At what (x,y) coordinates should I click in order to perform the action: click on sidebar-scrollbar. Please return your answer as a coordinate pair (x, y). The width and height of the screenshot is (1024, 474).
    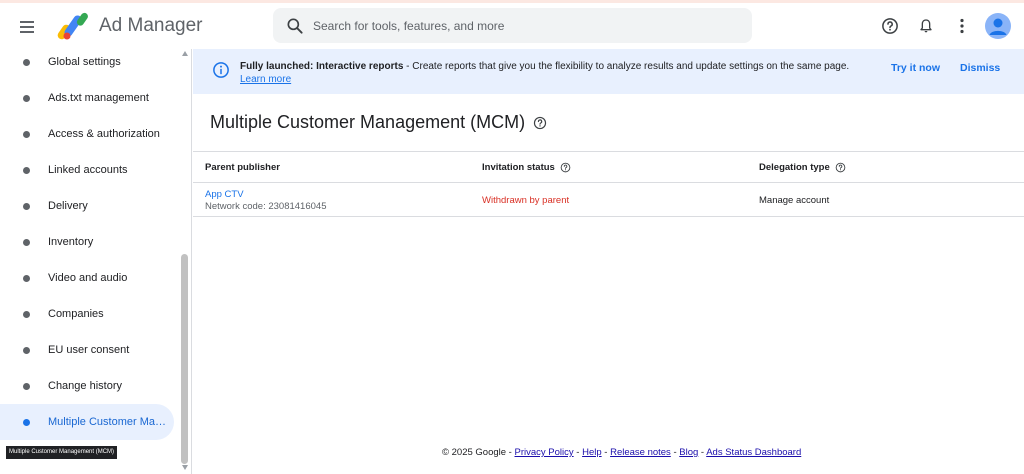
    Looking at the image, I should click on (185, 261).